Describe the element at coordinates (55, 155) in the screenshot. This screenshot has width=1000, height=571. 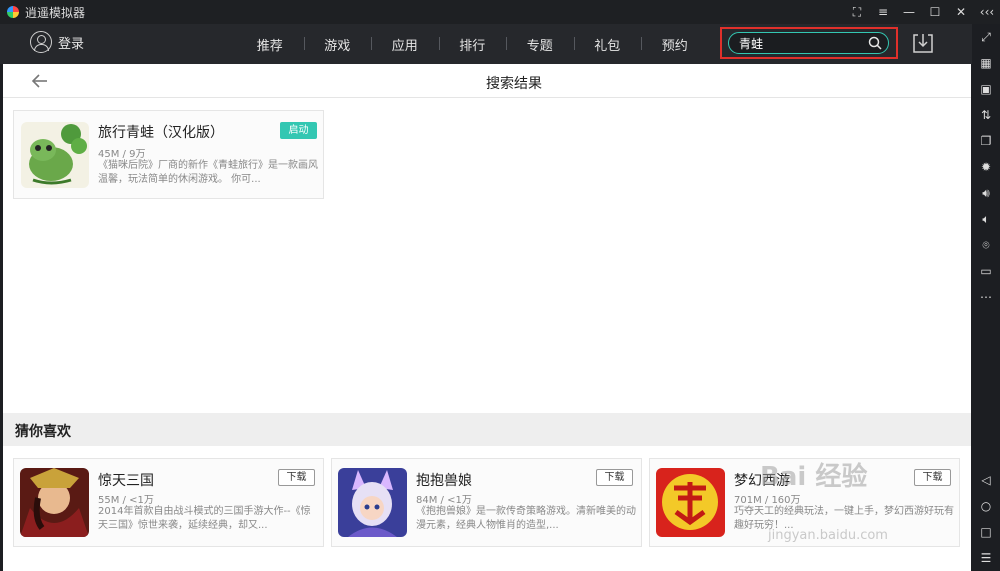
I see `frog-game-icon` at that location.